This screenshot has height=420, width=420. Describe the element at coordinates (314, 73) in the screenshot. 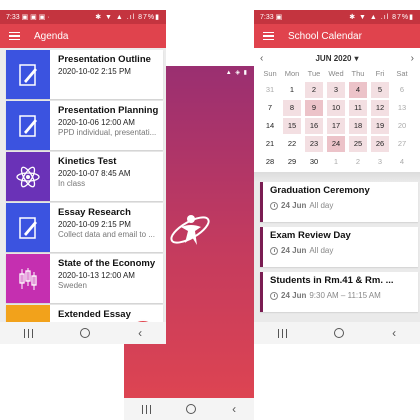

I see `weekday-label: Tue` at that location.